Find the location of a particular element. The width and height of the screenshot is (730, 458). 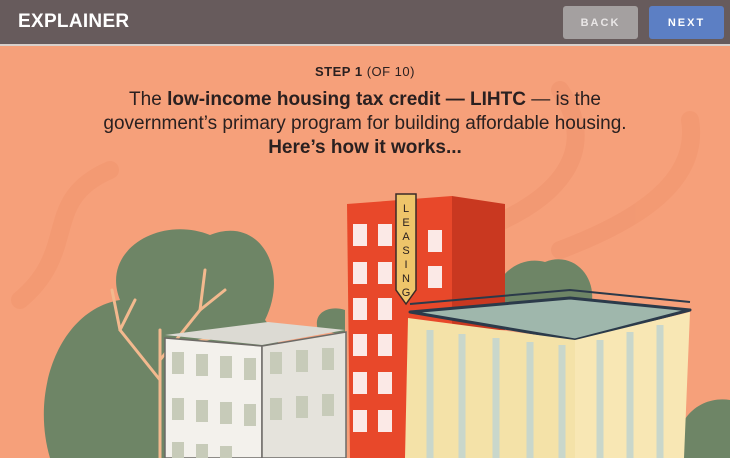

svg-text: N is located at coordinates (406, 279).